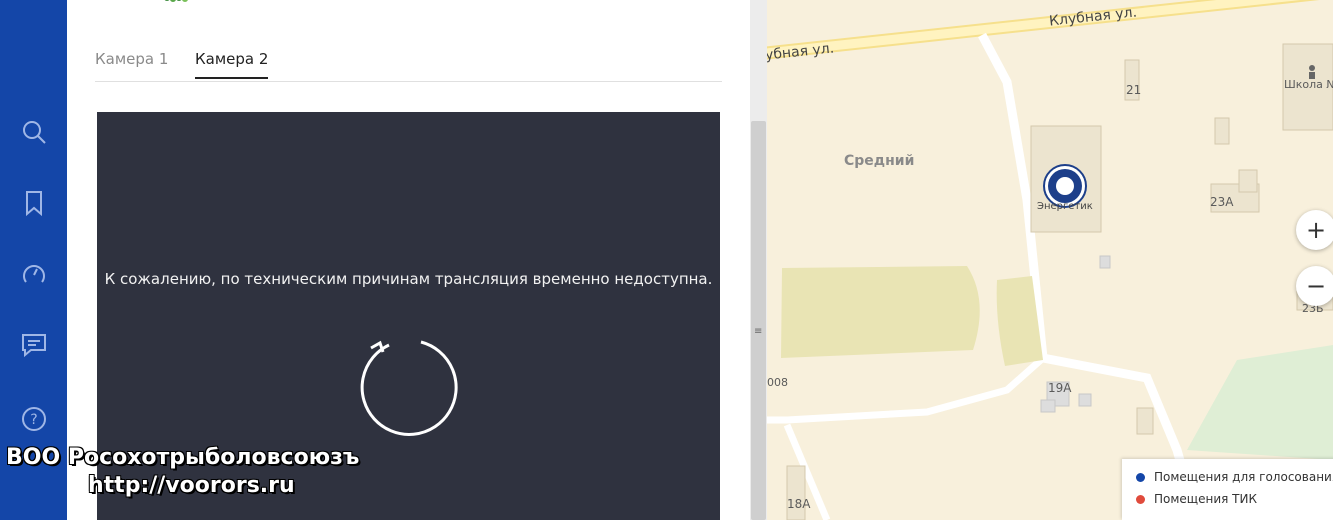  I want to click on poi-label: Энергетик, so click(1065, 206).